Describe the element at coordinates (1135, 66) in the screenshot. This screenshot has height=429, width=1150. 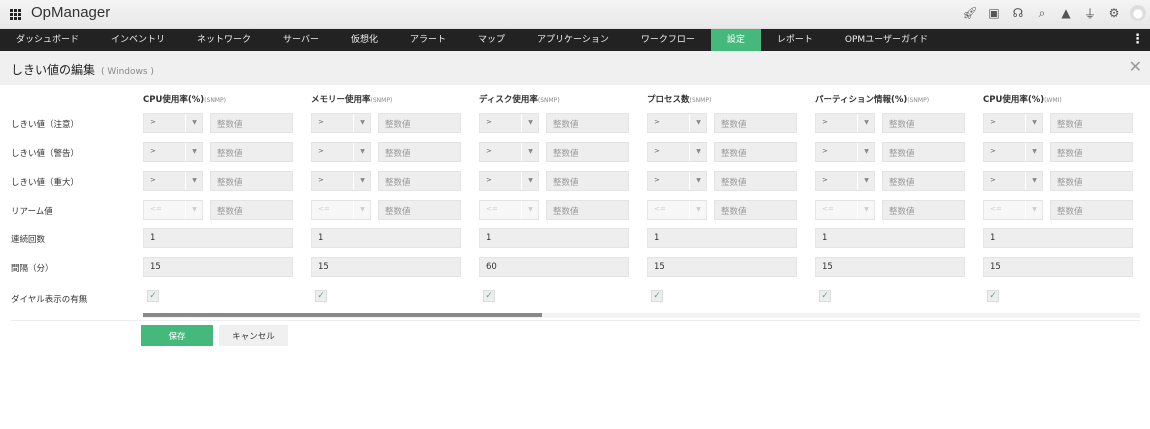
I see `close-icon: ✕` at that location.